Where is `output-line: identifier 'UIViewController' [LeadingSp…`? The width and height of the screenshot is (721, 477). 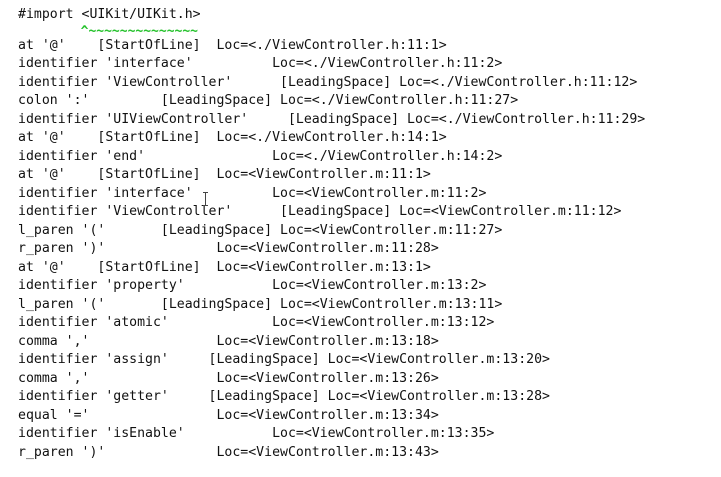 output-line: identifier 'UIViewController' [LeadingSp… is located at coordinates (332, 119).